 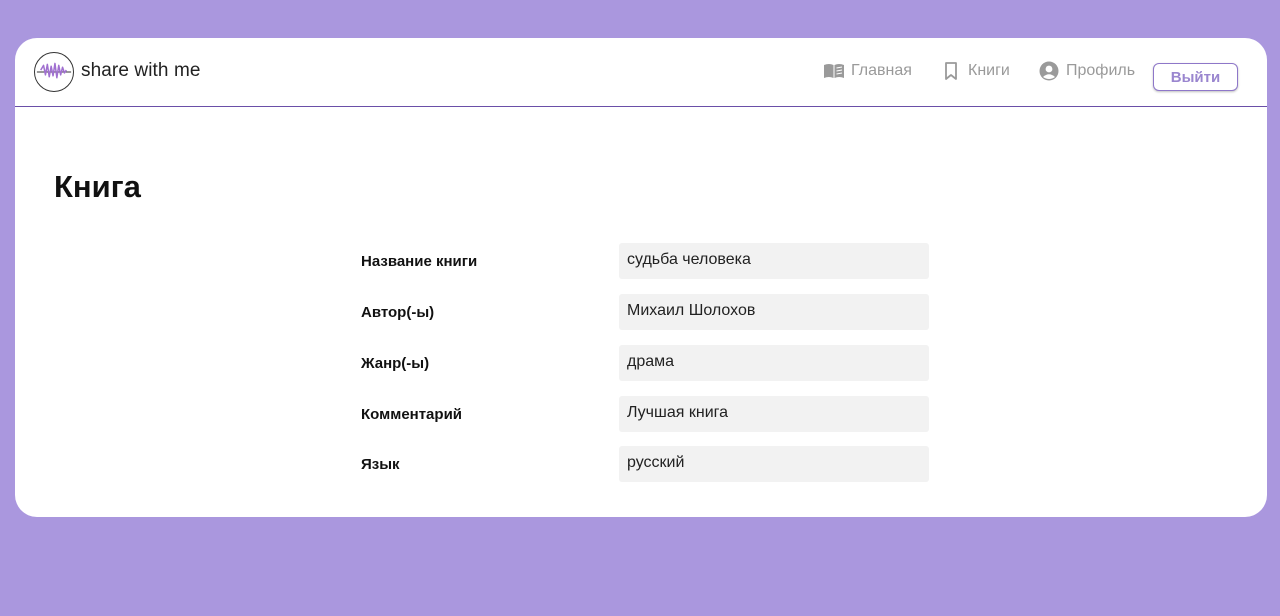 I want to click on field-value-language: русский, so click(x=774, y=464).